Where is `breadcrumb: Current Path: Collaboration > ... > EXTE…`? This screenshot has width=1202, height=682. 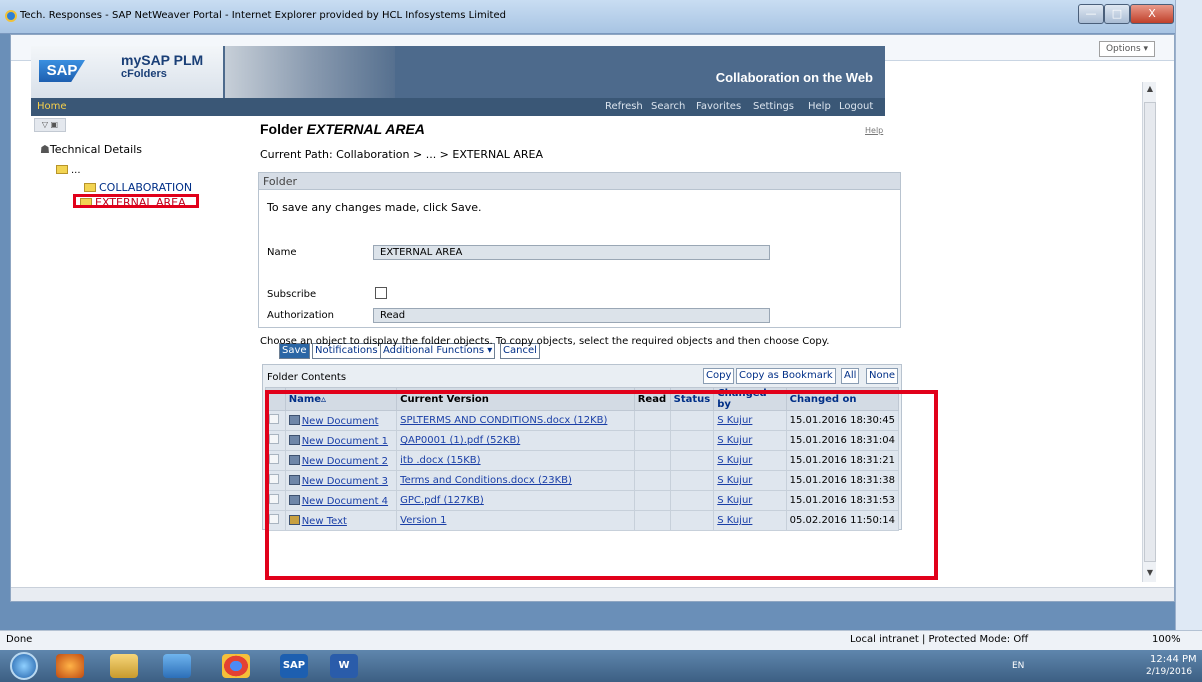 breadcrumb: Current Path: Collaboration > ... > EXTE… is located at coordinates (402, 154).